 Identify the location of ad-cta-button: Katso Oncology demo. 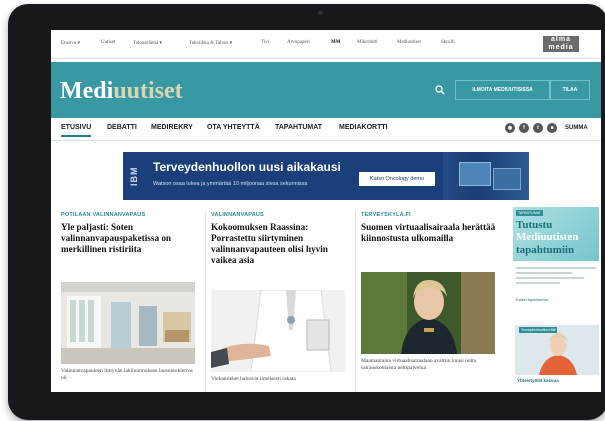
(397, 179).